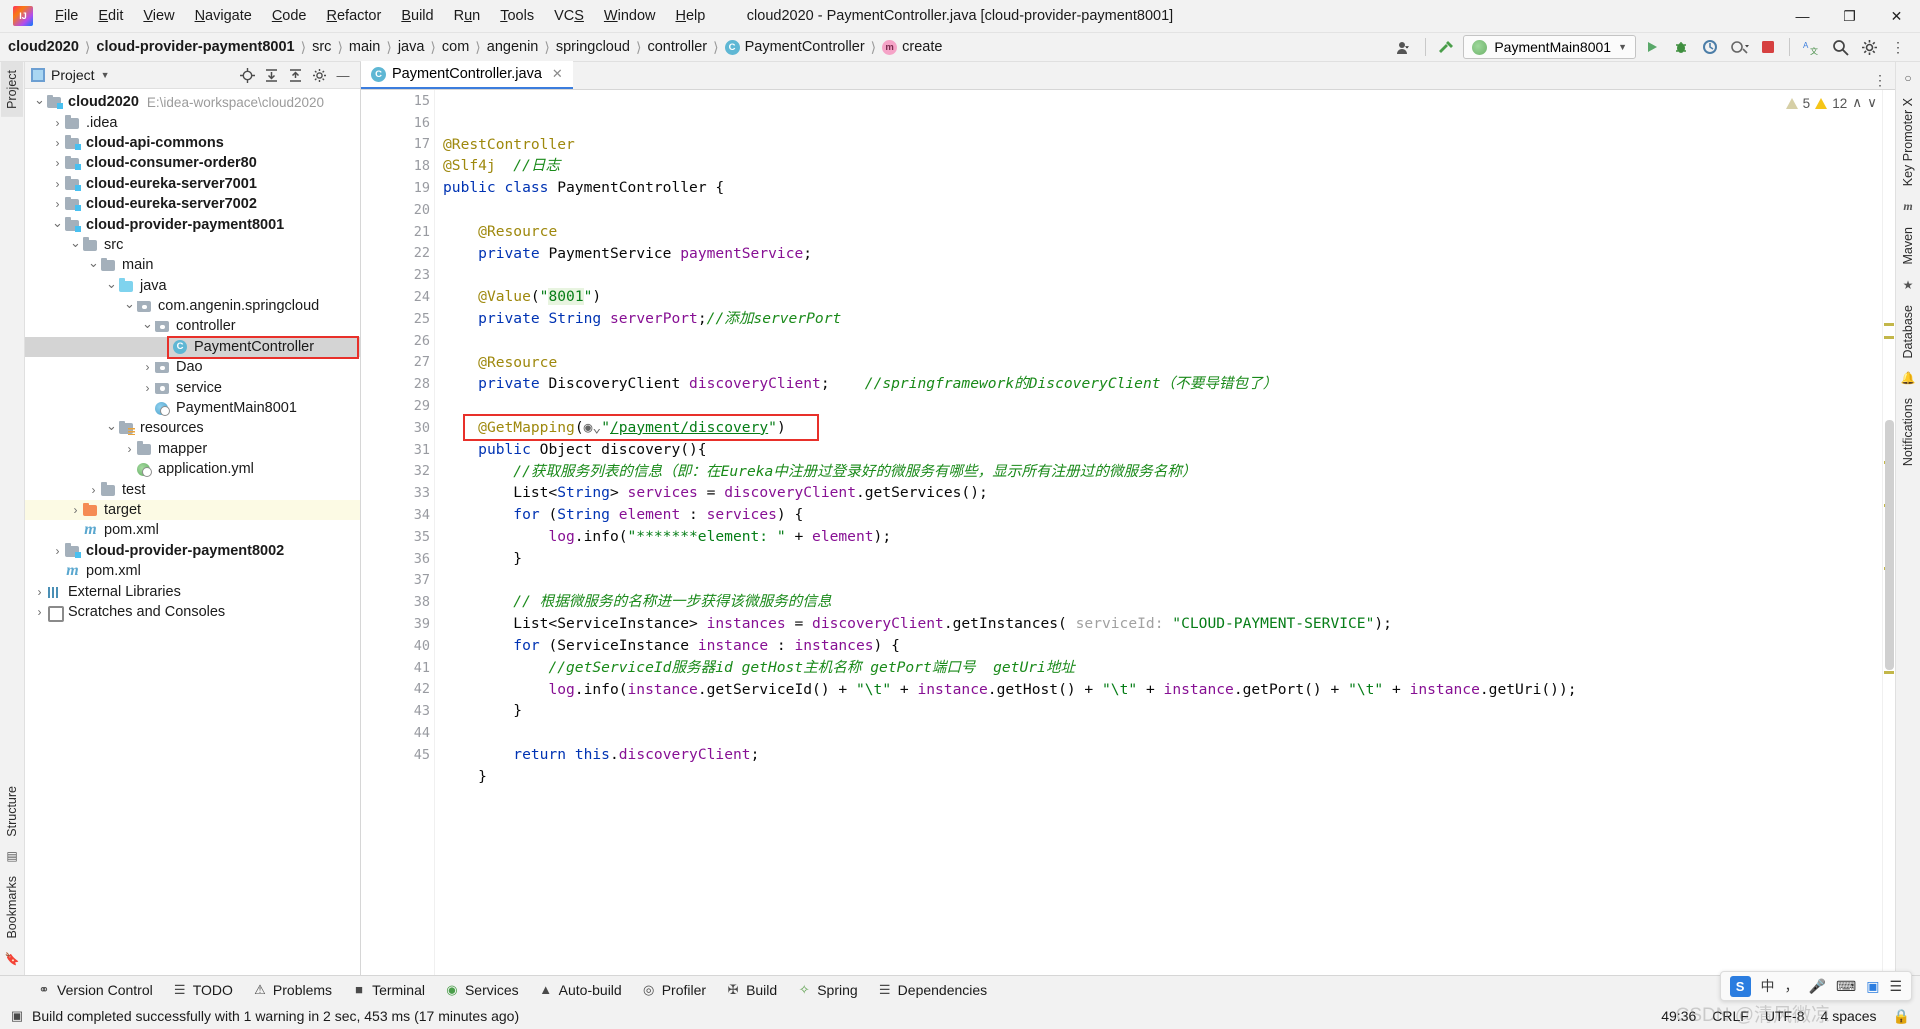  What do you see at coordinates (1740, 986) in the screenshot?
I see `sogou-logo-icon: S` at bounding box center [1740, 986].